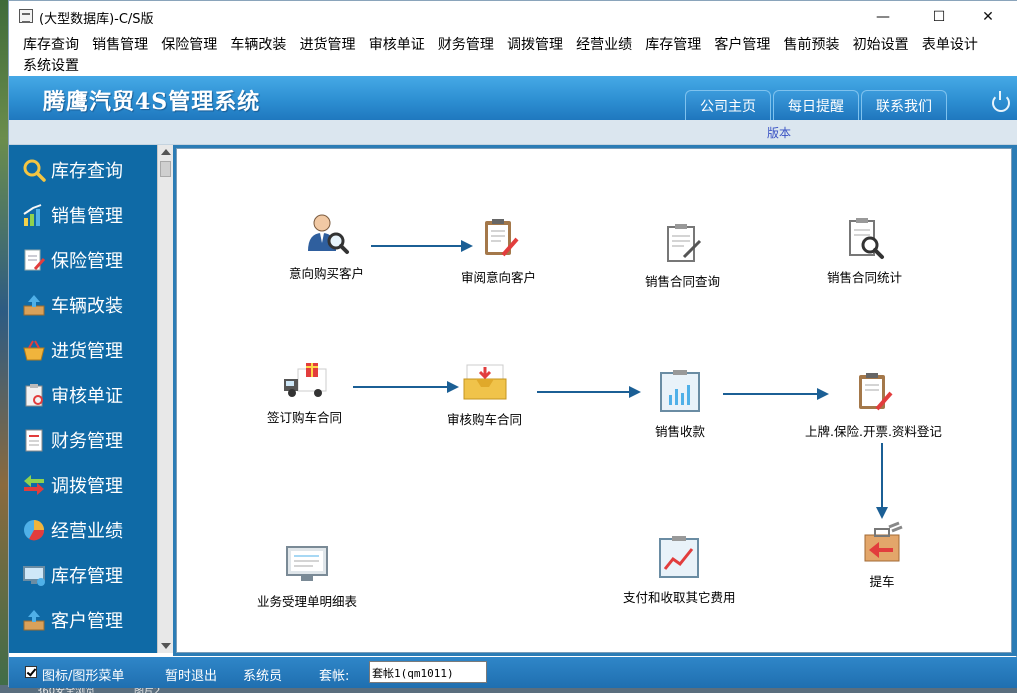  What do you see at coordinates (51, 45) in the screenshot?
I see `menu-item-inventory-query: 库存查询` at bounding box center [51, 45].